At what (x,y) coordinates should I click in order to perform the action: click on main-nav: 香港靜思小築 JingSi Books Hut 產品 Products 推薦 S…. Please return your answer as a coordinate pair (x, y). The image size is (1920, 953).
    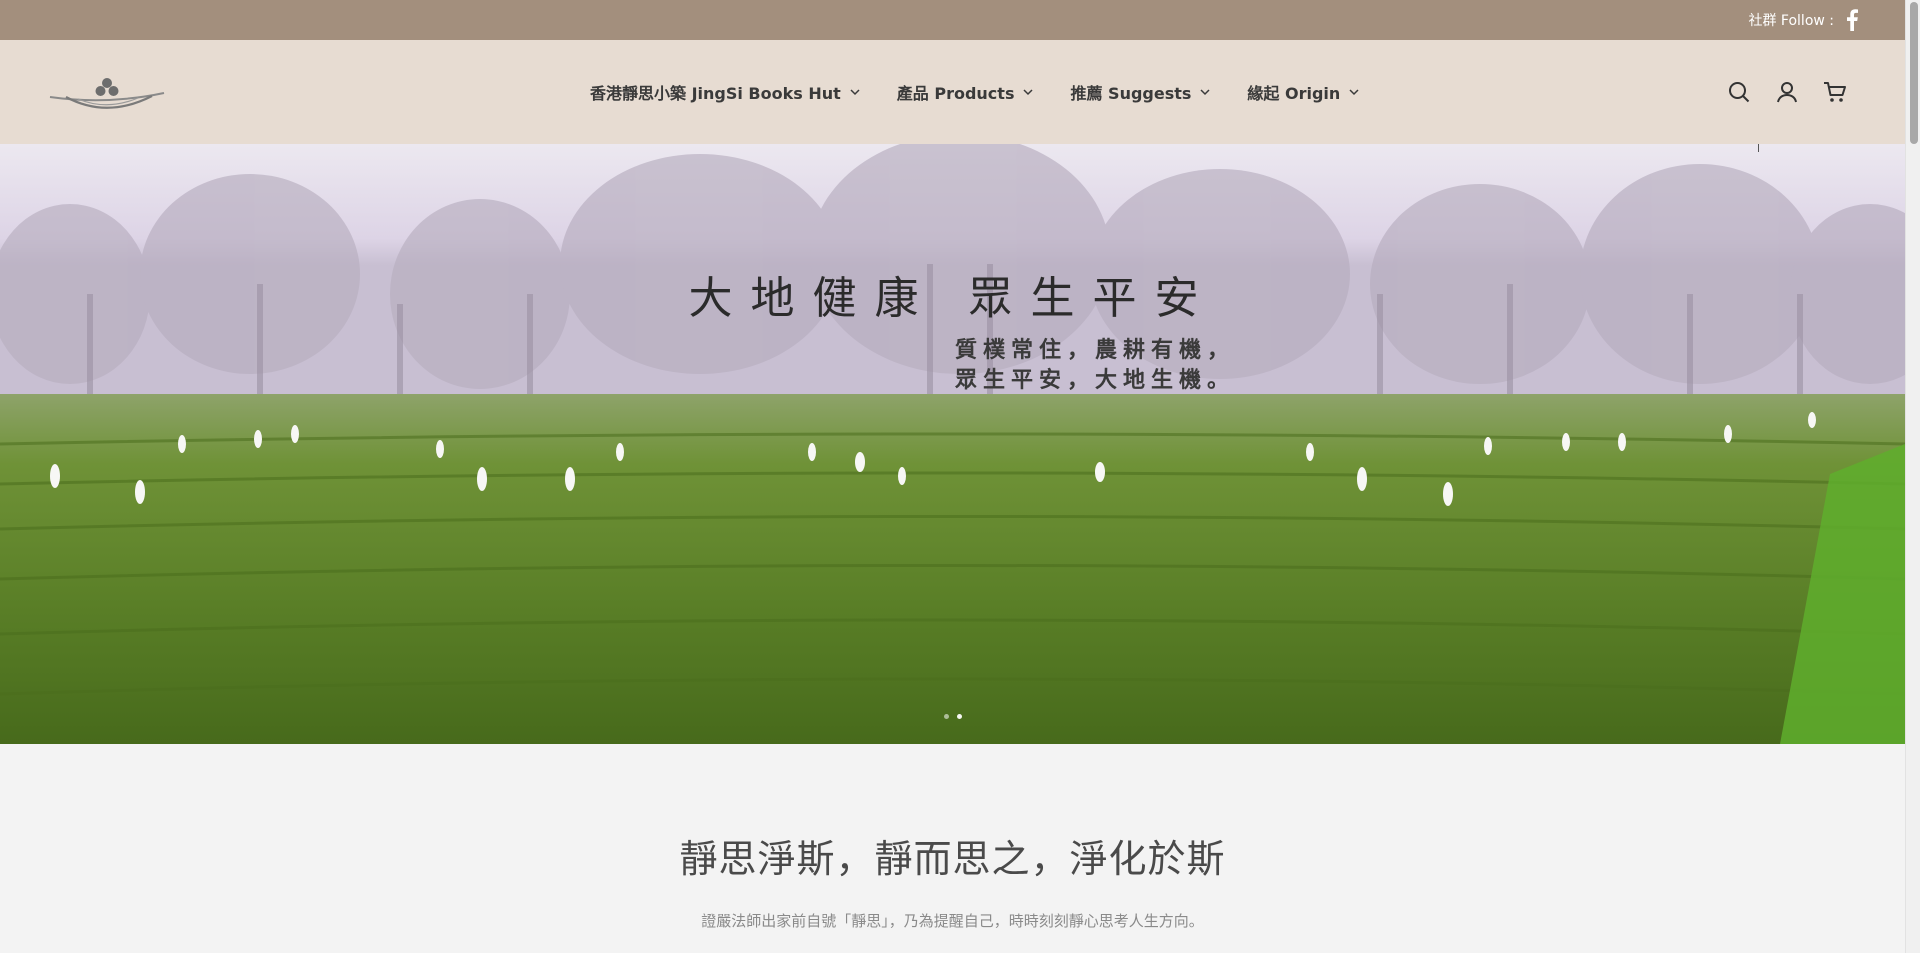
    Looking at the image, I should click on (975, 92).